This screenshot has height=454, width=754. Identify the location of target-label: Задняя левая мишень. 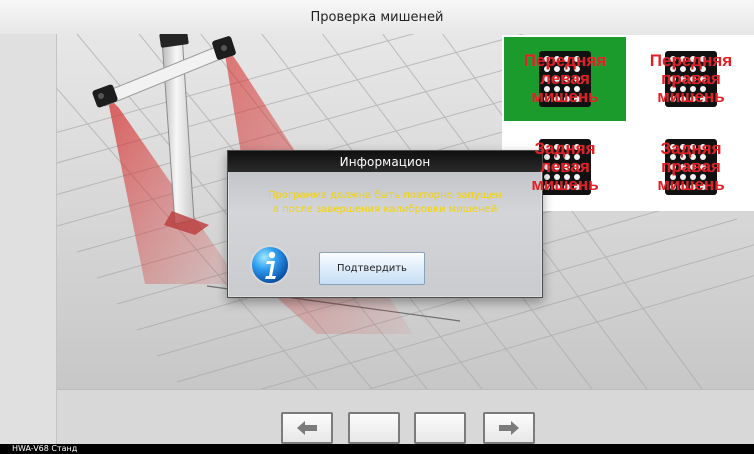
(565, 166).